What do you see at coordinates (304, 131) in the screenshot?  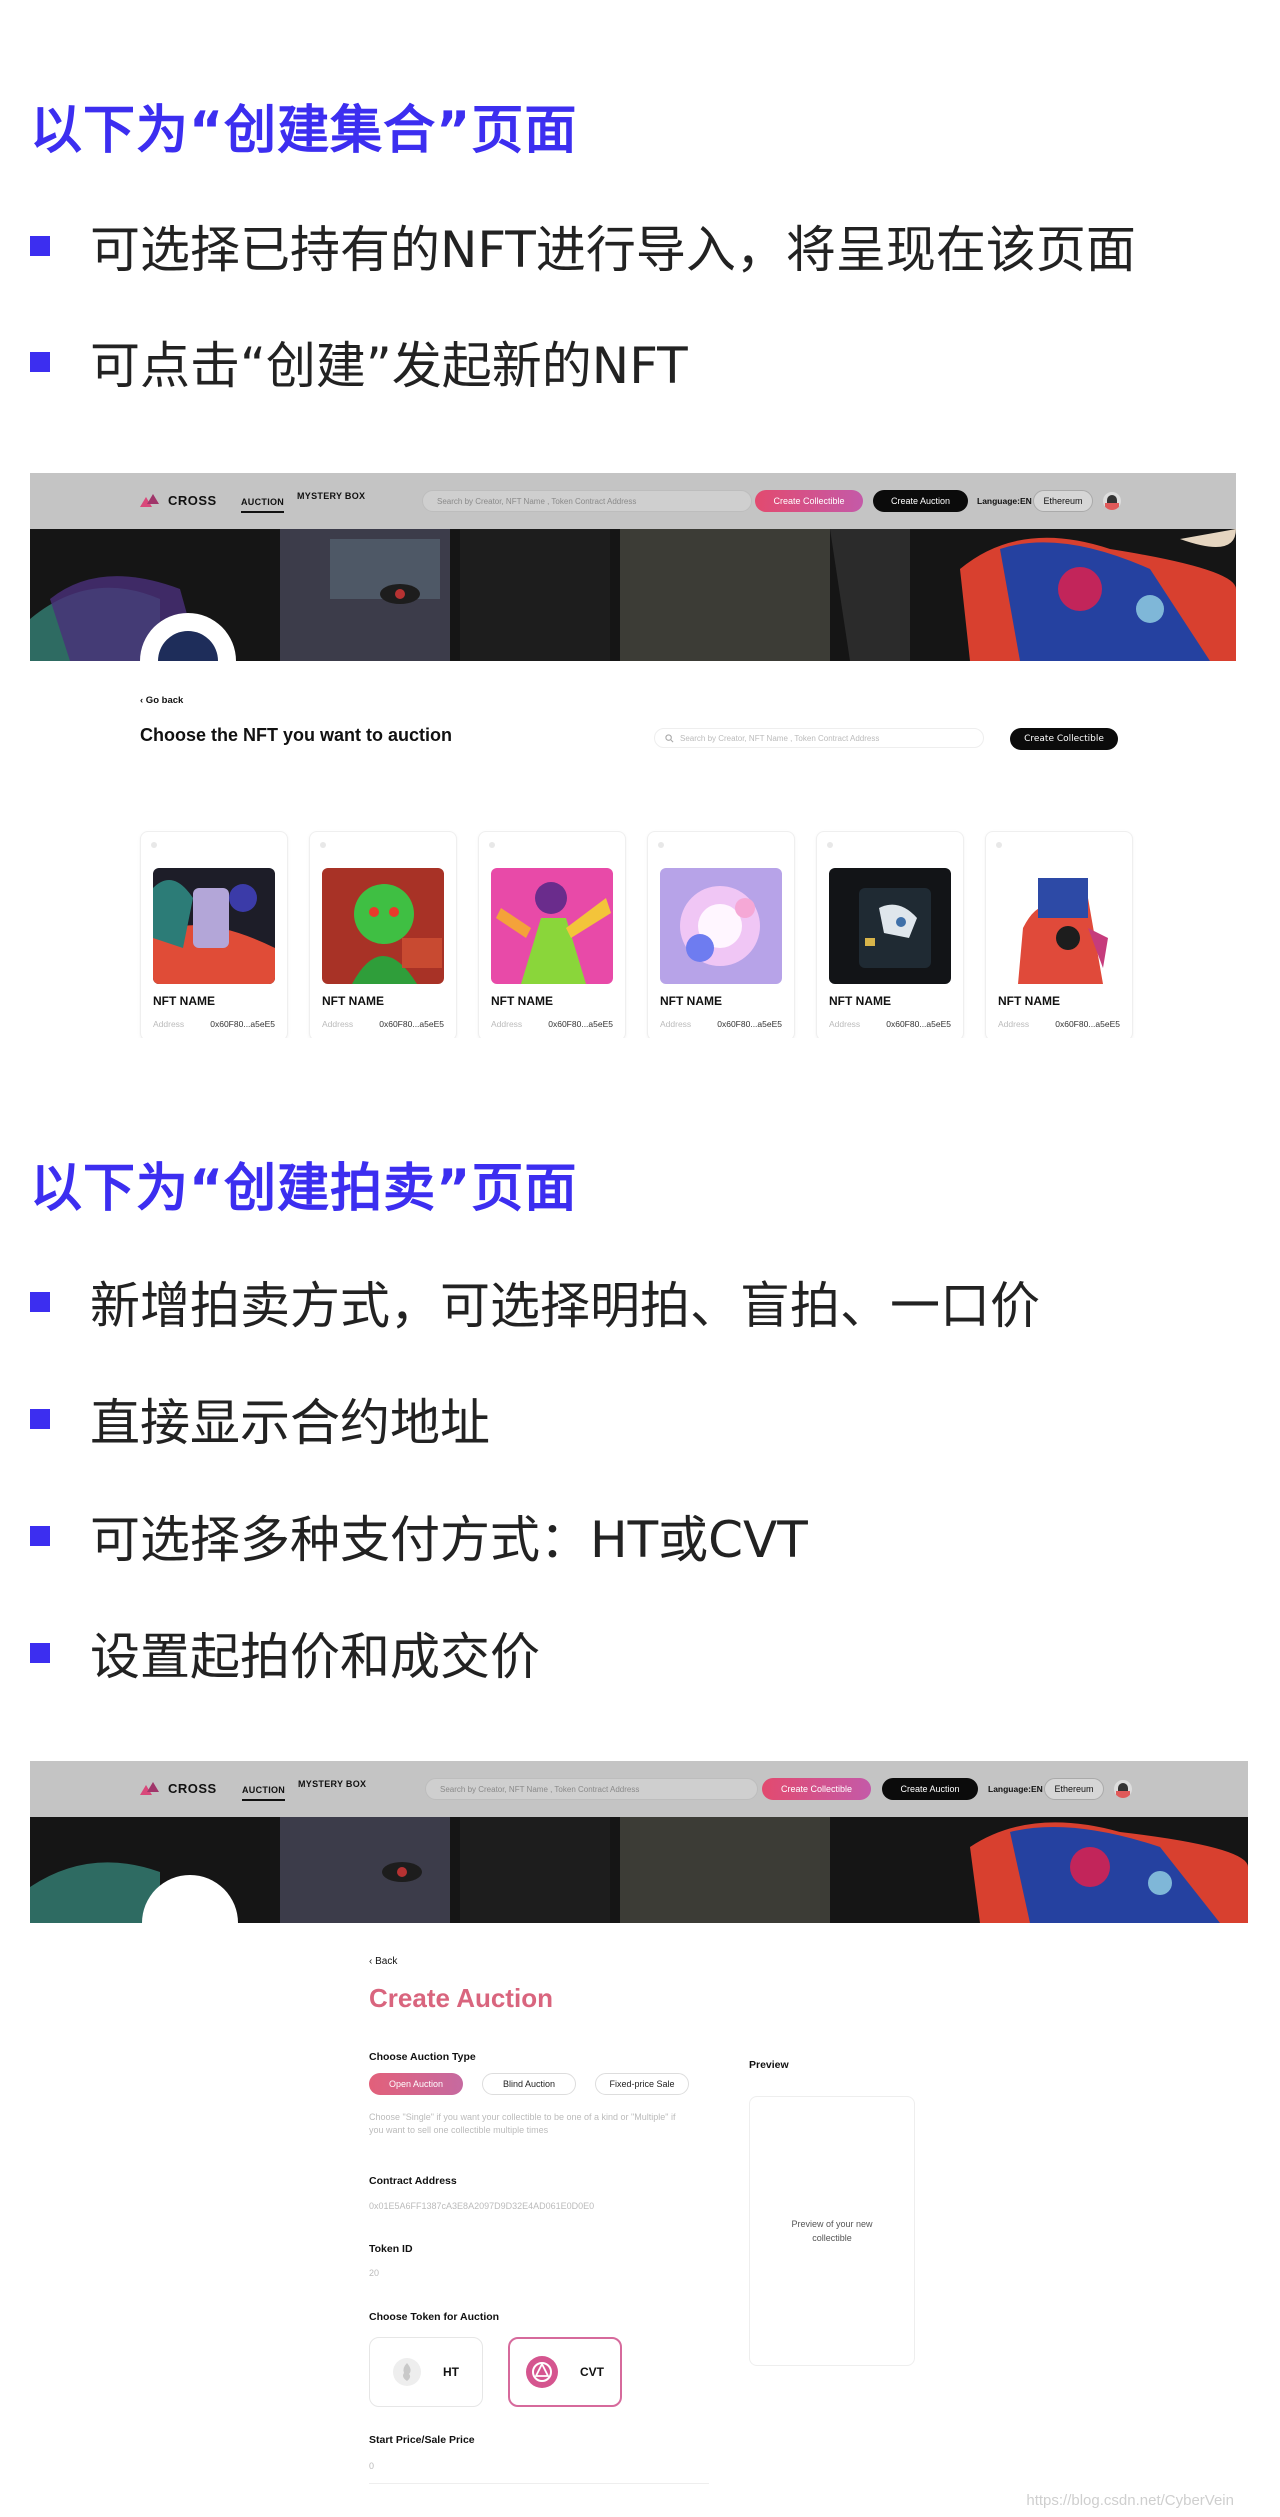 I see `section1-heading: 以下为“创建集合”页面` at bounding box center [304, 131].